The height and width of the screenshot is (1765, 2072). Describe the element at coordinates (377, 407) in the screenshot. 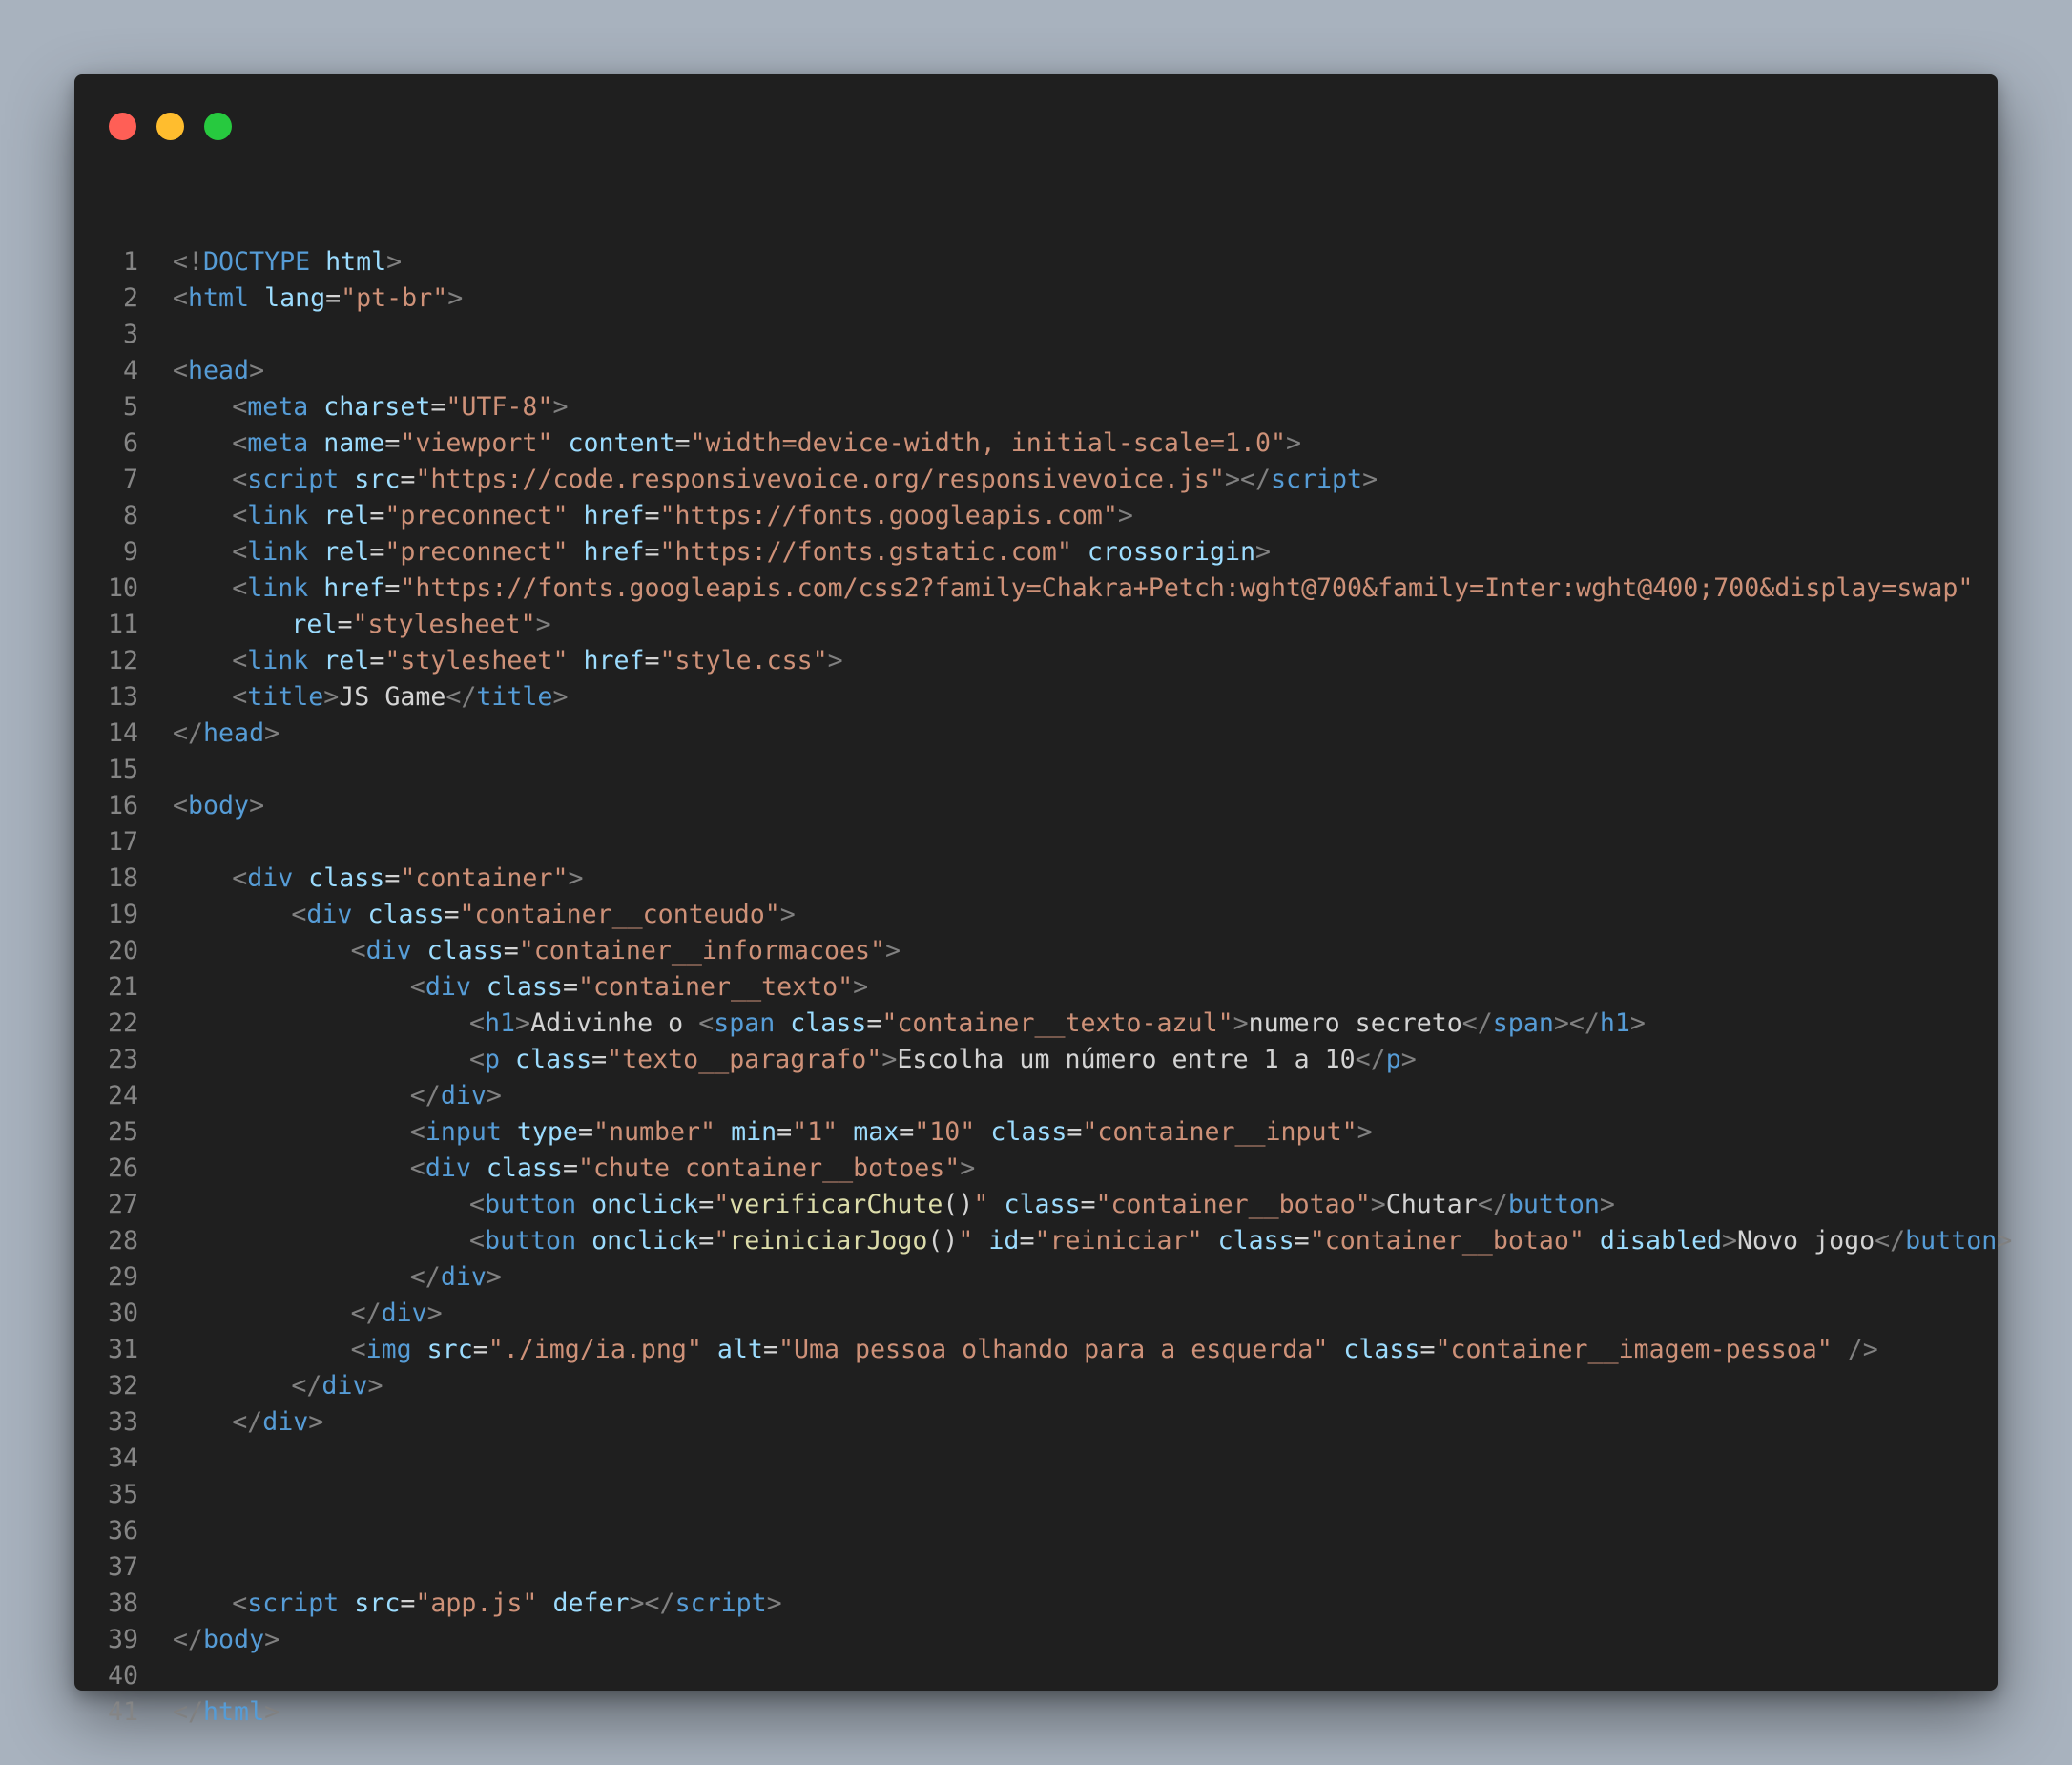

I see `code-token: charset` at that location.